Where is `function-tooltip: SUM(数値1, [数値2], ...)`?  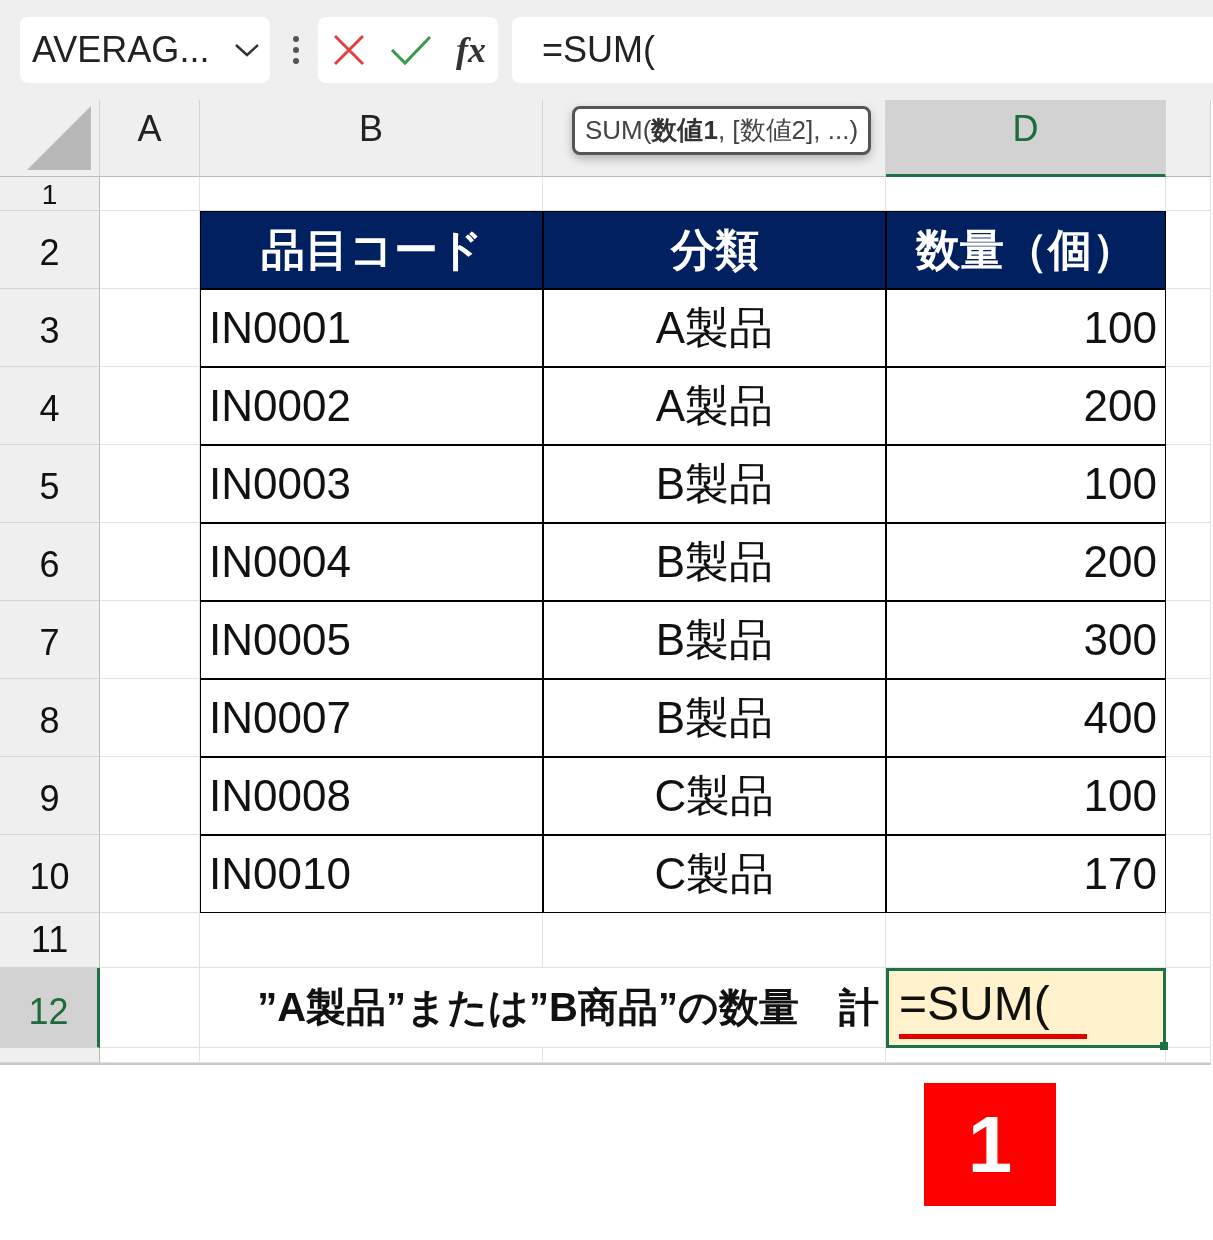
function-tooltip: SUM(数値1, [数値2], ...) is located at coordinates (722, 130).